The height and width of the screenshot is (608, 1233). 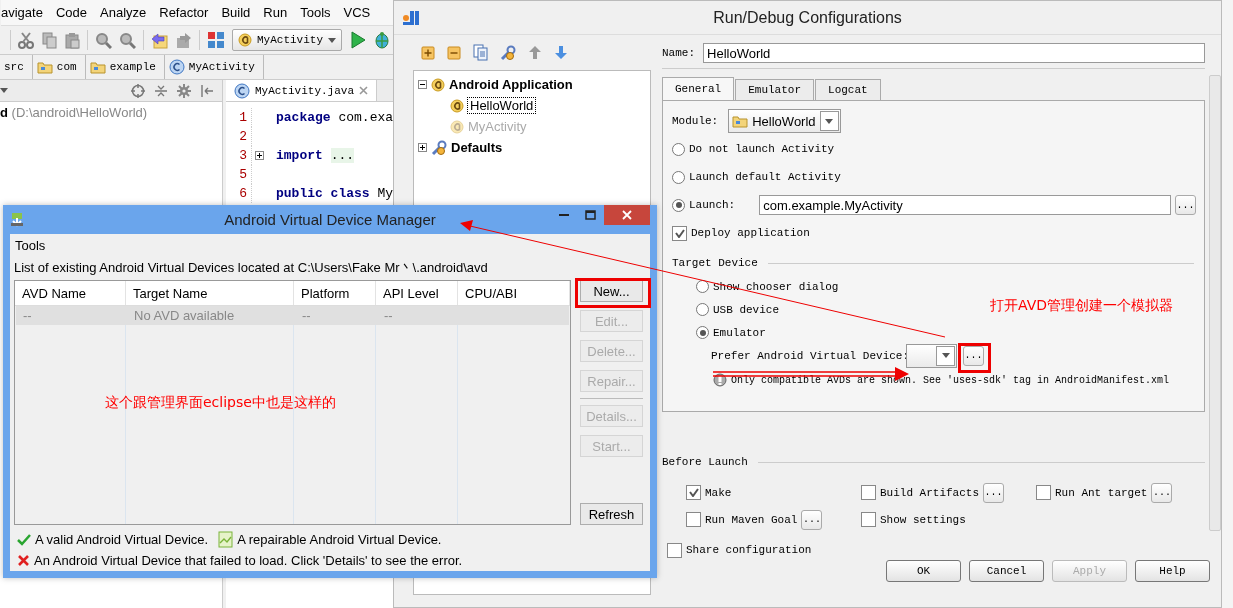 I want to click on add-icon, so click(x=428, y=52).